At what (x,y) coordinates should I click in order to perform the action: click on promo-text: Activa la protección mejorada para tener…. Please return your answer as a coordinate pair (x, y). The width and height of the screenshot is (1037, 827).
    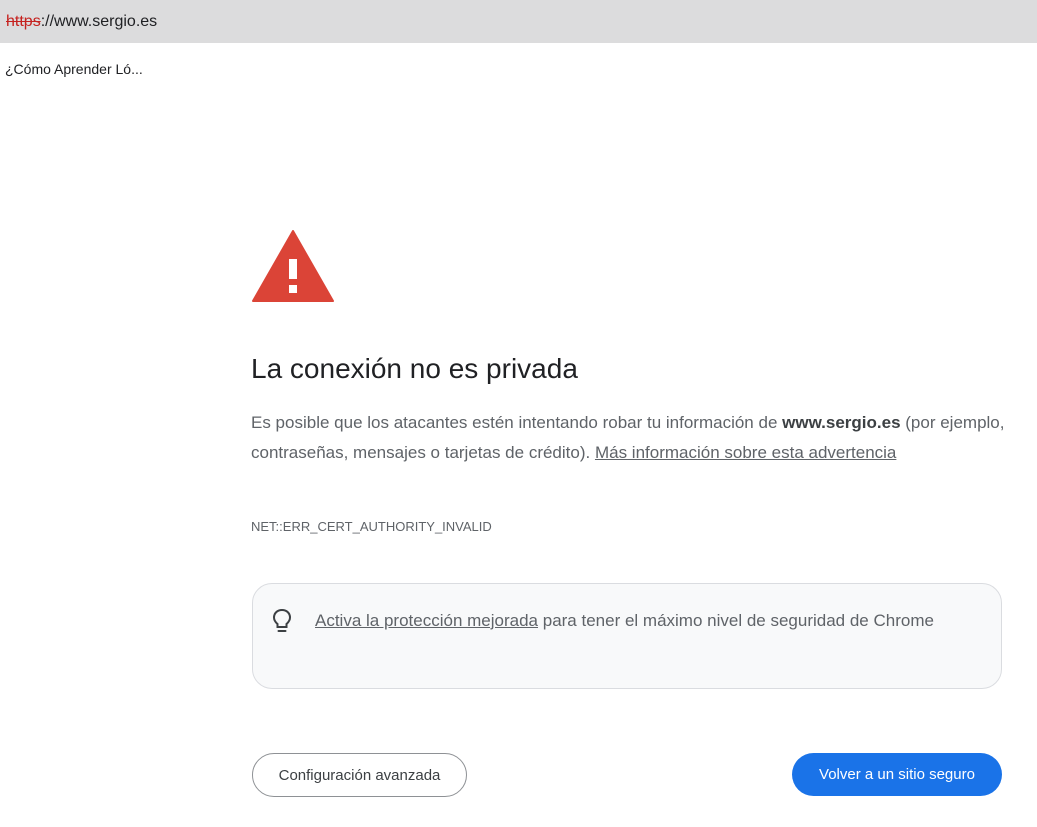
    Looking at the image, I should click on (645, 621).